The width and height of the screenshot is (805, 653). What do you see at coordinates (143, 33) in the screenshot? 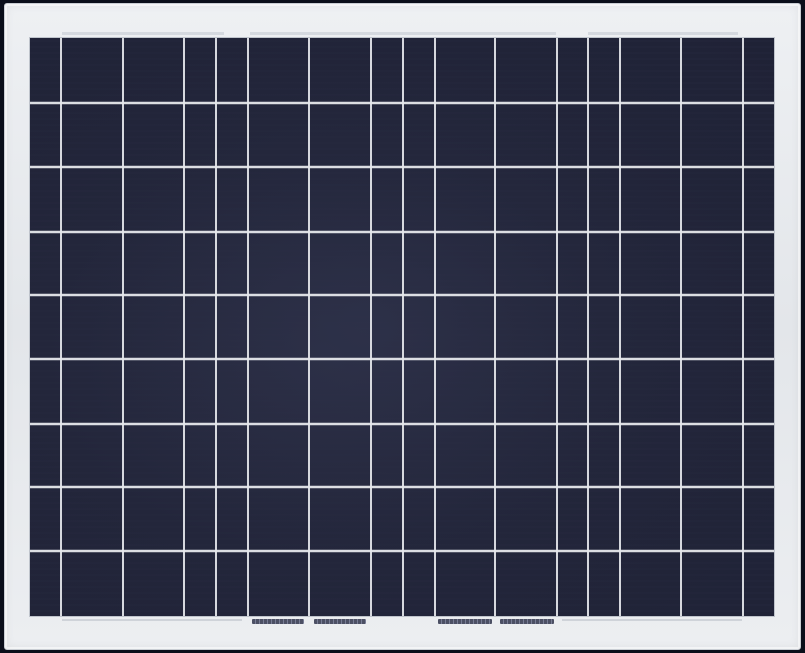
I see `top-busbar-left` at bounding box center [143, 33].